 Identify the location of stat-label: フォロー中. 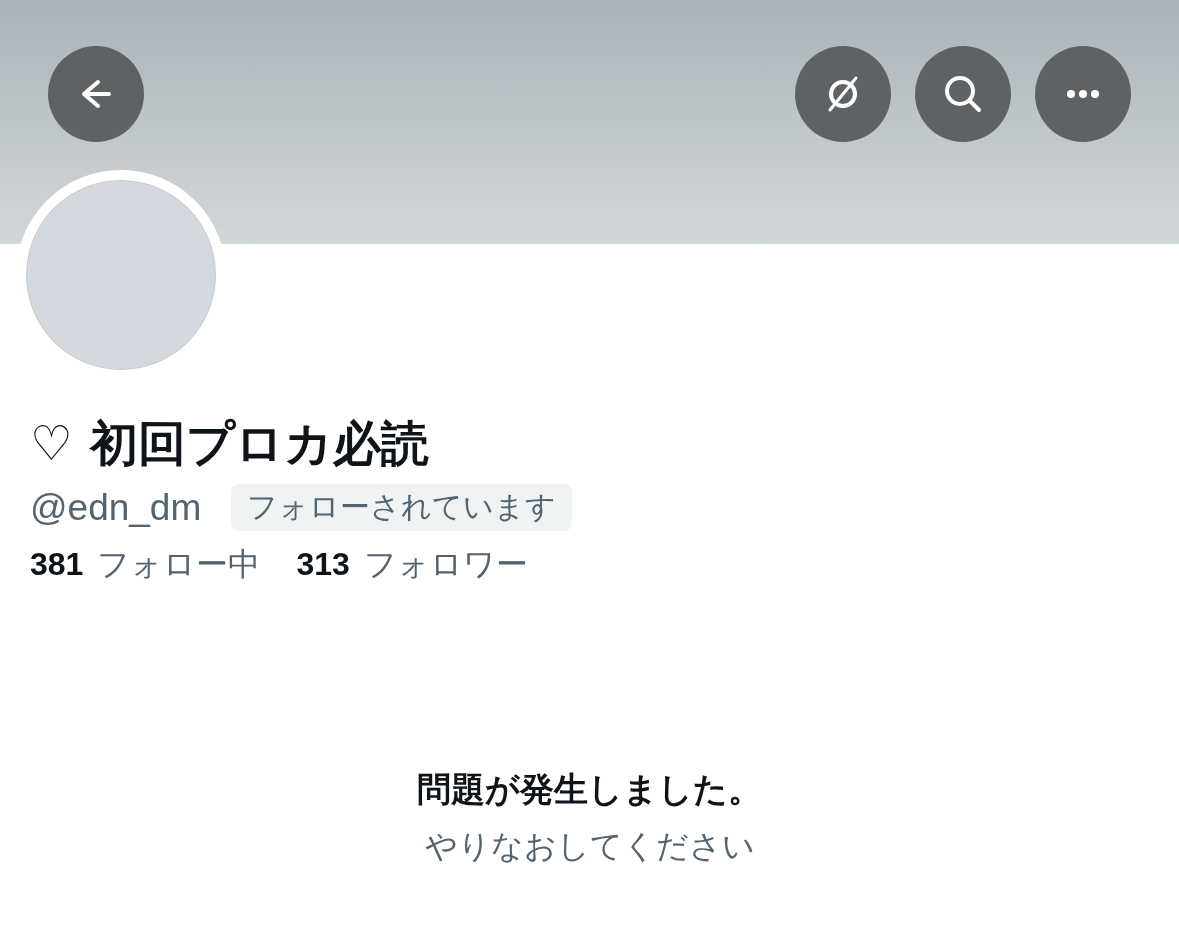
(179, 565).